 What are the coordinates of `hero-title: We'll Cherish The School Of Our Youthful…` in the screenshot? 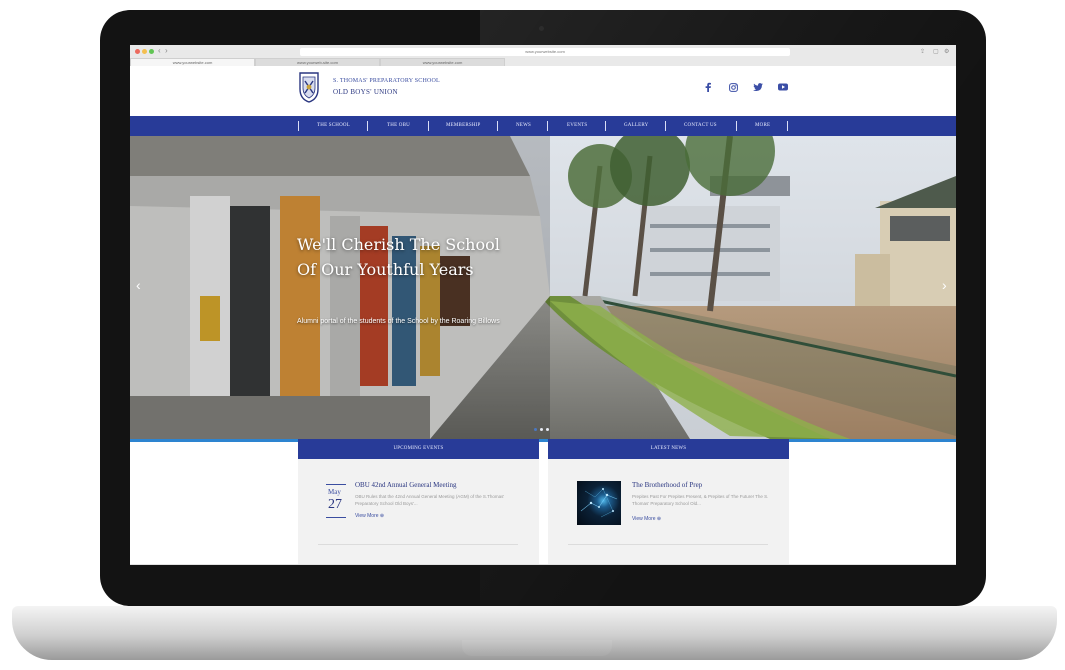 It's located at (398, 257).